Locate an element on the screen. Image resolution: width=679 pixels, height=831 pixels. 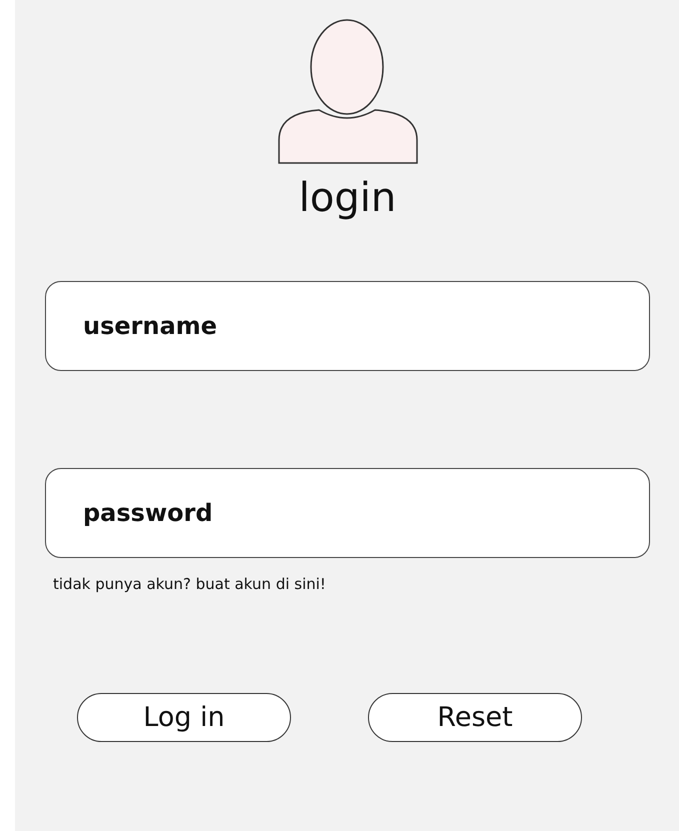
user-avatar-icon is located at coordinates (347, 91).